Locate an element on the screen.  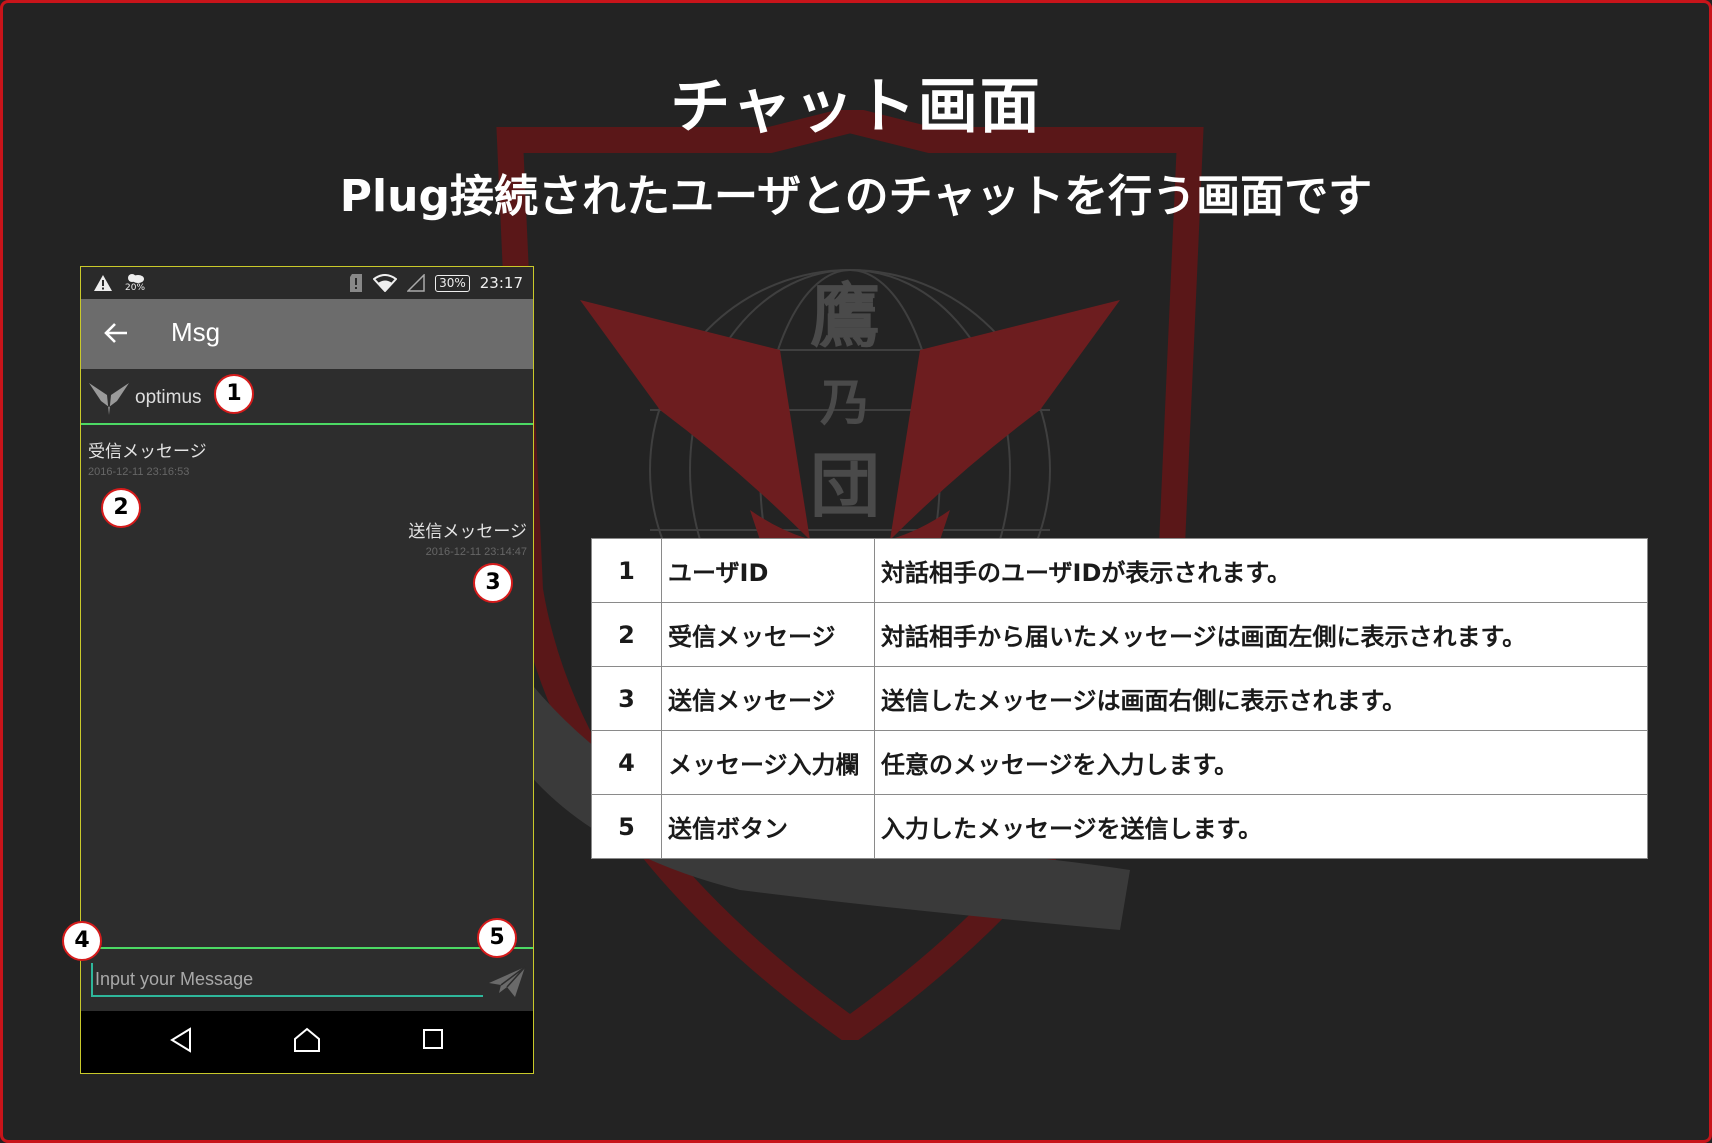
row-description: 入力したメッセージを送信します。 is located at coordinates (1261, 826).